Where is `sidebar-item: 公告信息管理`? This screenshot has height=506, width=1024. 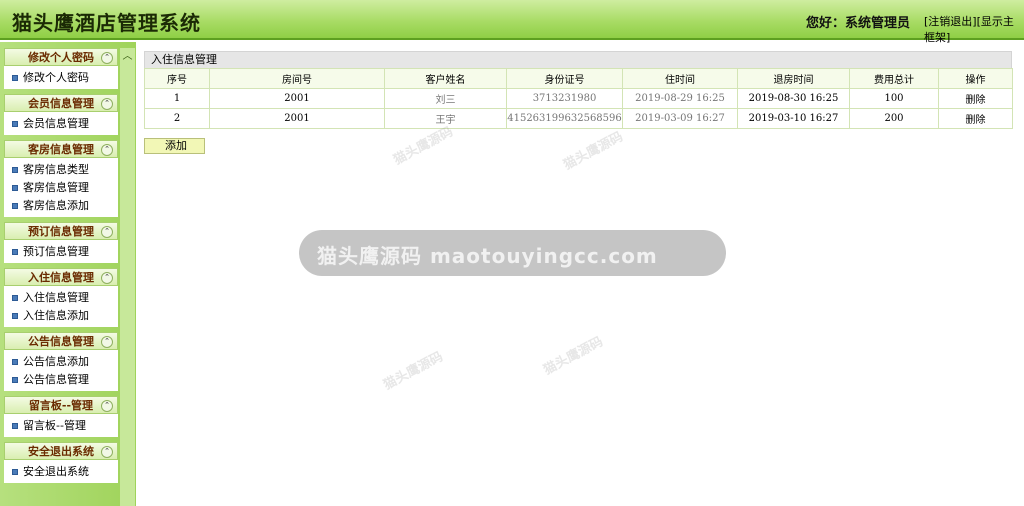
sidebar-item: 公告信息管理 is located at coordinates (61, 380).